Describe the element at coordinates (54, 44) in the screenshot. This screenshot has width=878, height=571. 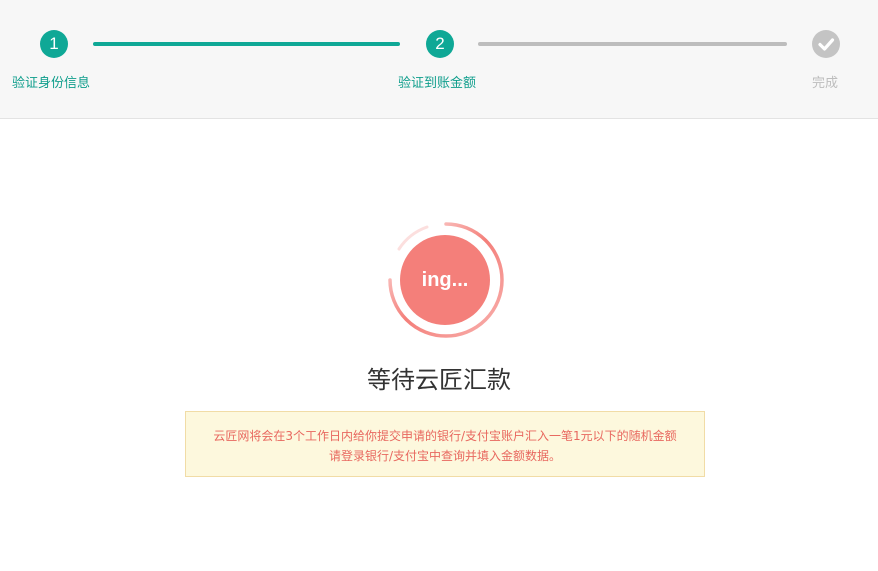
I see `step-1-indicator: 1` at that location.